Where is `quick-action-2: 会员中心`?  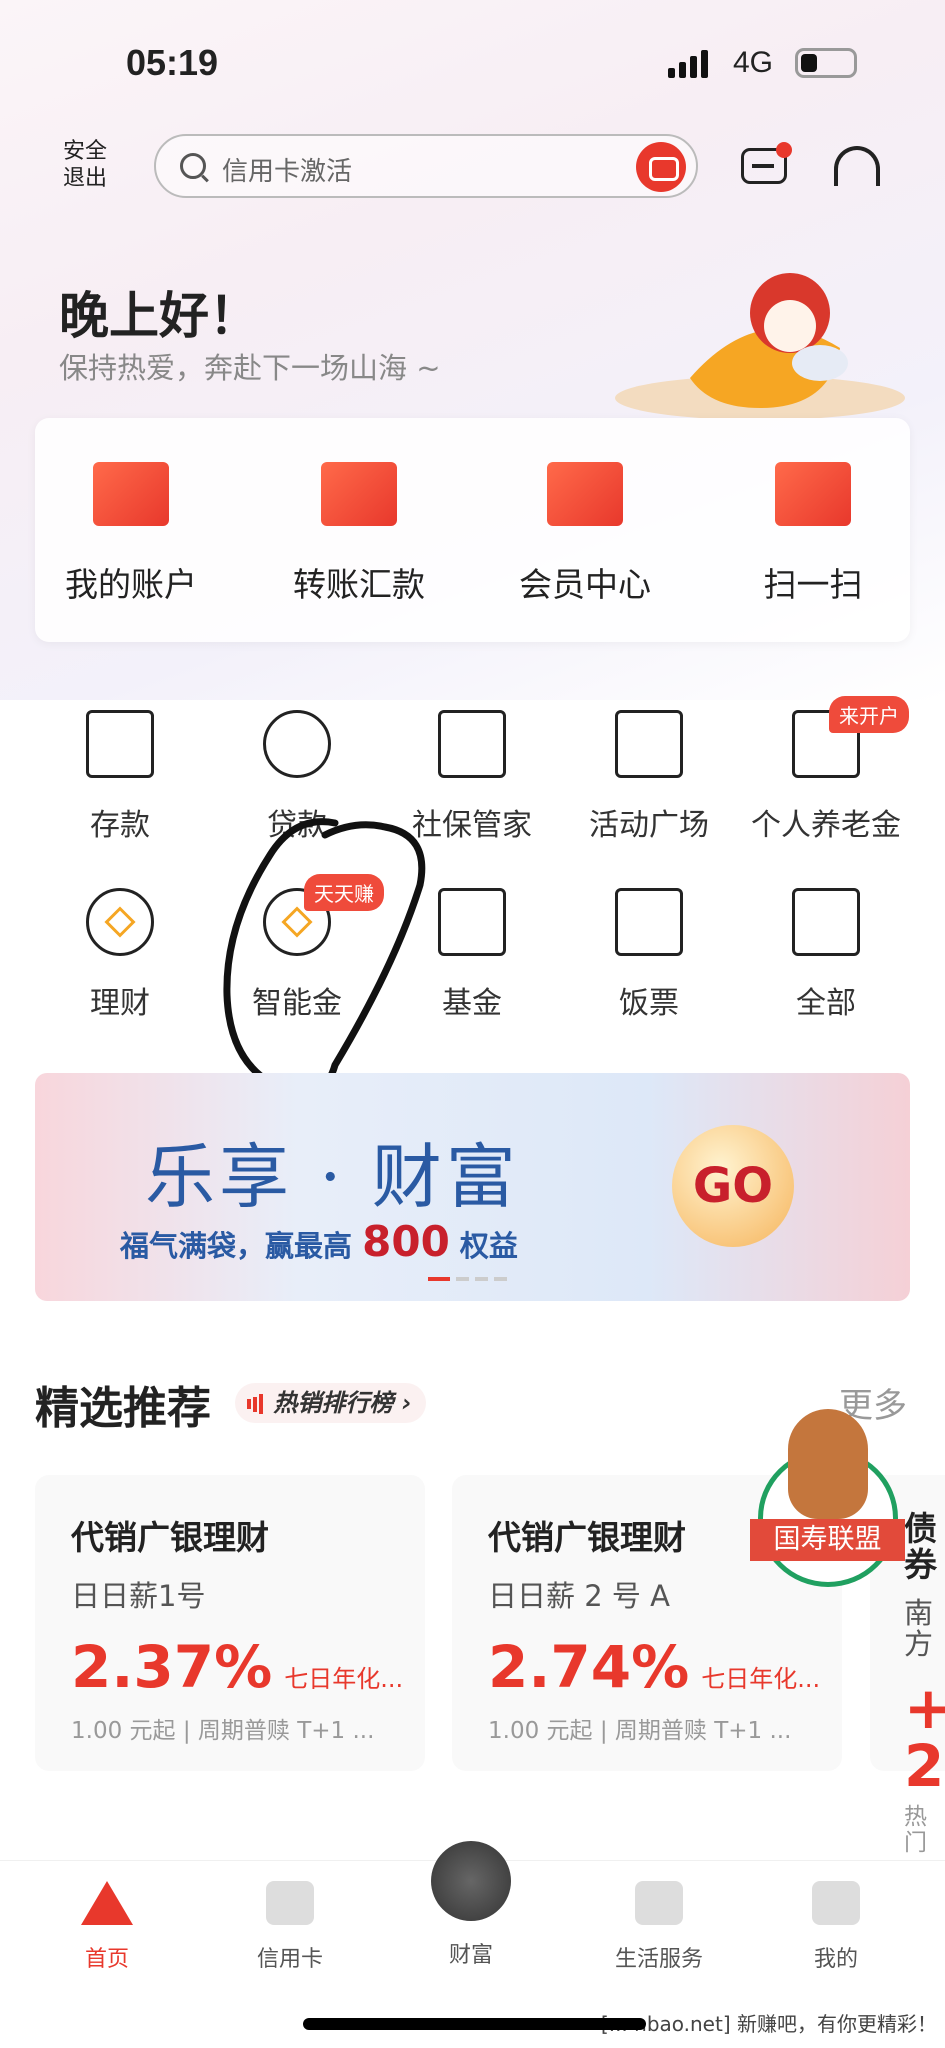 quick-action-2: 会员中心 is located at coordinates (585, 534).